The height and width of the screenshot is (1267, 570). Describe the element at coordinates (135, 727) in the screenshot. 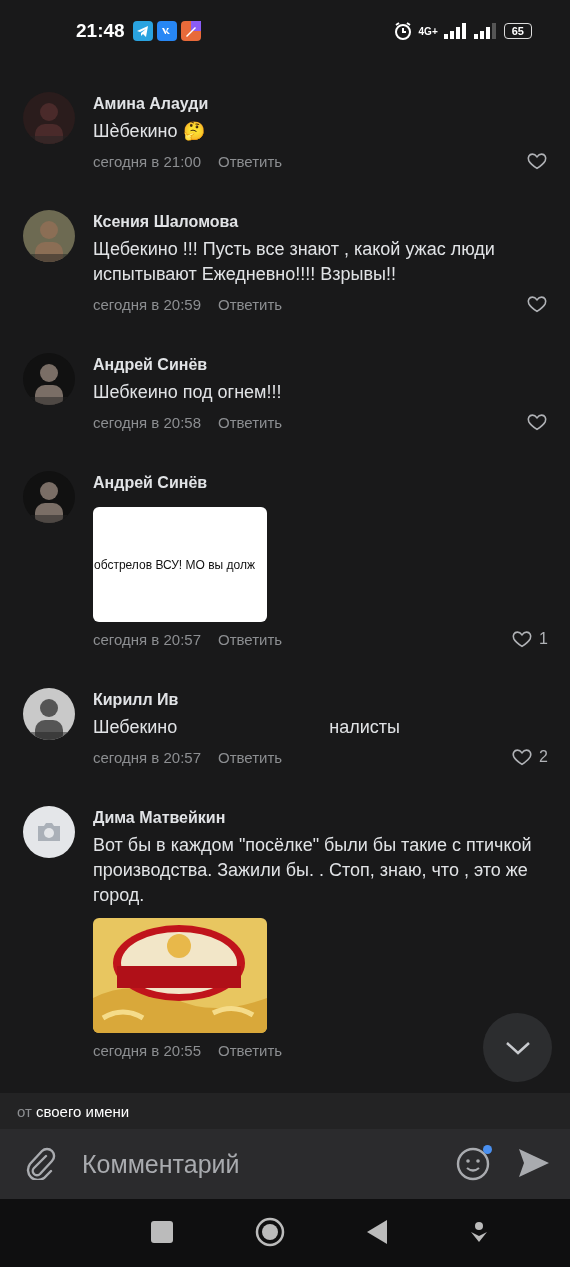

I see `comment-text: Шебекино` at that location.